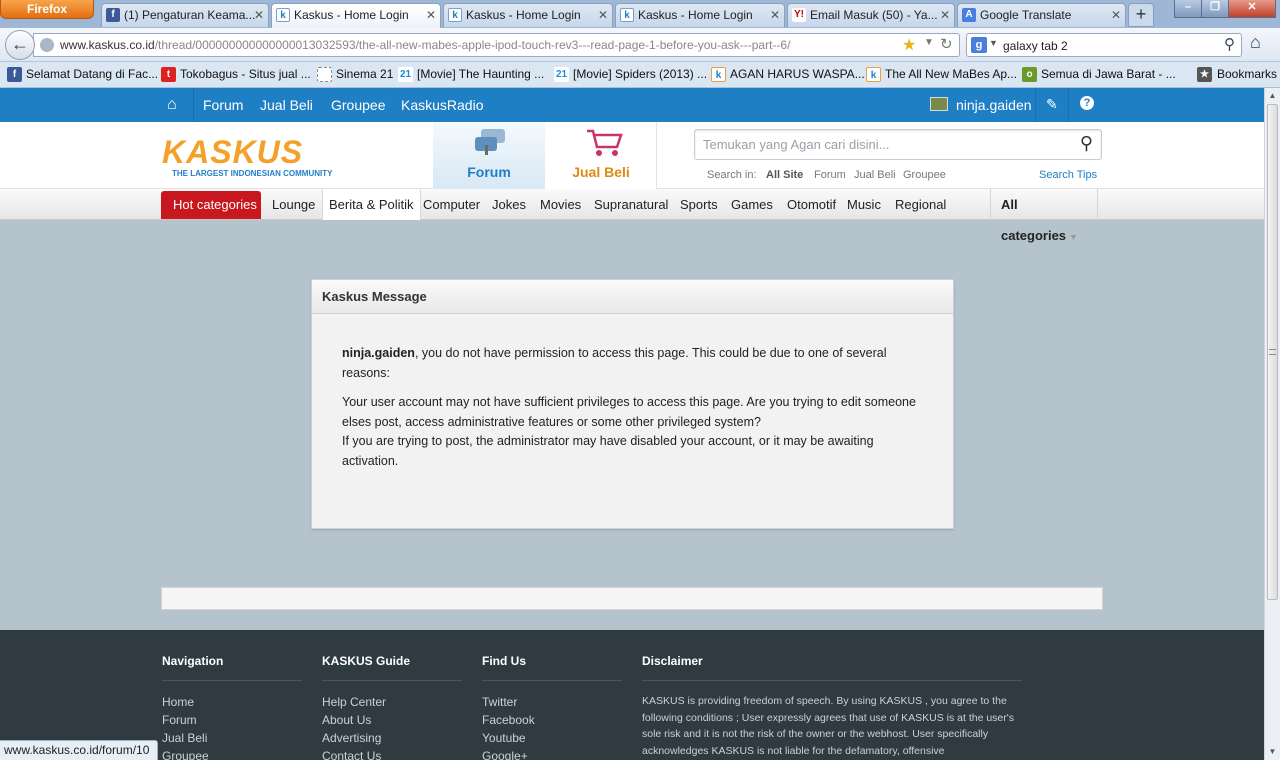 This screenshot has height=760, width=1280. I want to click on hot-categories-button: Hot categories, so click(211, 205).